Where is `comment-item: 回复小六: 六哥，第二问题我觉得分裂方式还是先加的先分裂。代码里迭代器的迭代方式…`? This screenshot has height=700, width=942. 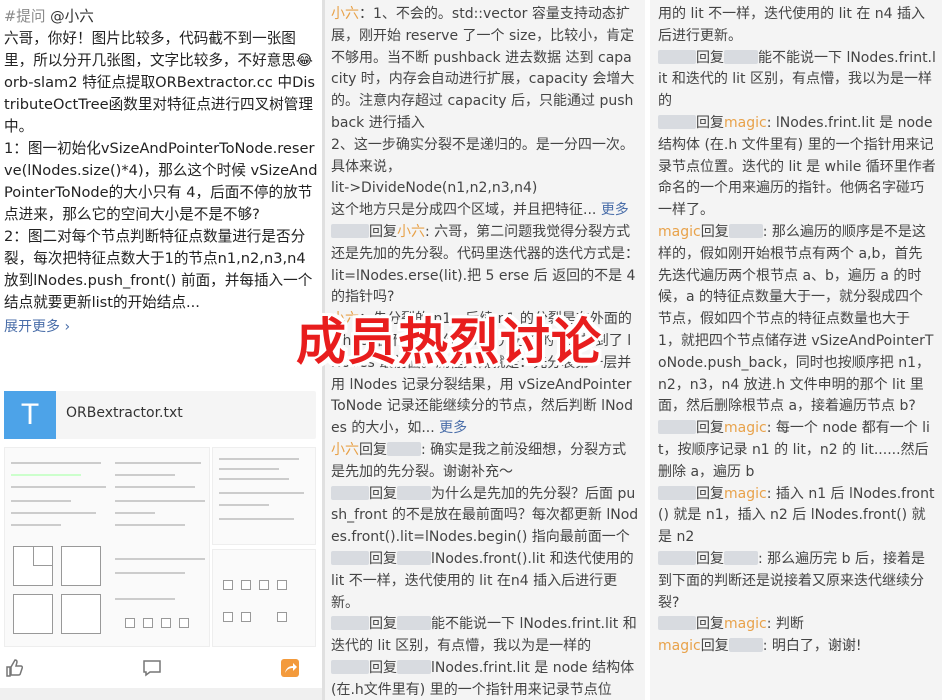
comment-item: 回复小六: 六哥，第二问题我觉得分裂方式还是先加的先分裂。代码里迭代器的迭代方式… is located at coordinates (485, 265).